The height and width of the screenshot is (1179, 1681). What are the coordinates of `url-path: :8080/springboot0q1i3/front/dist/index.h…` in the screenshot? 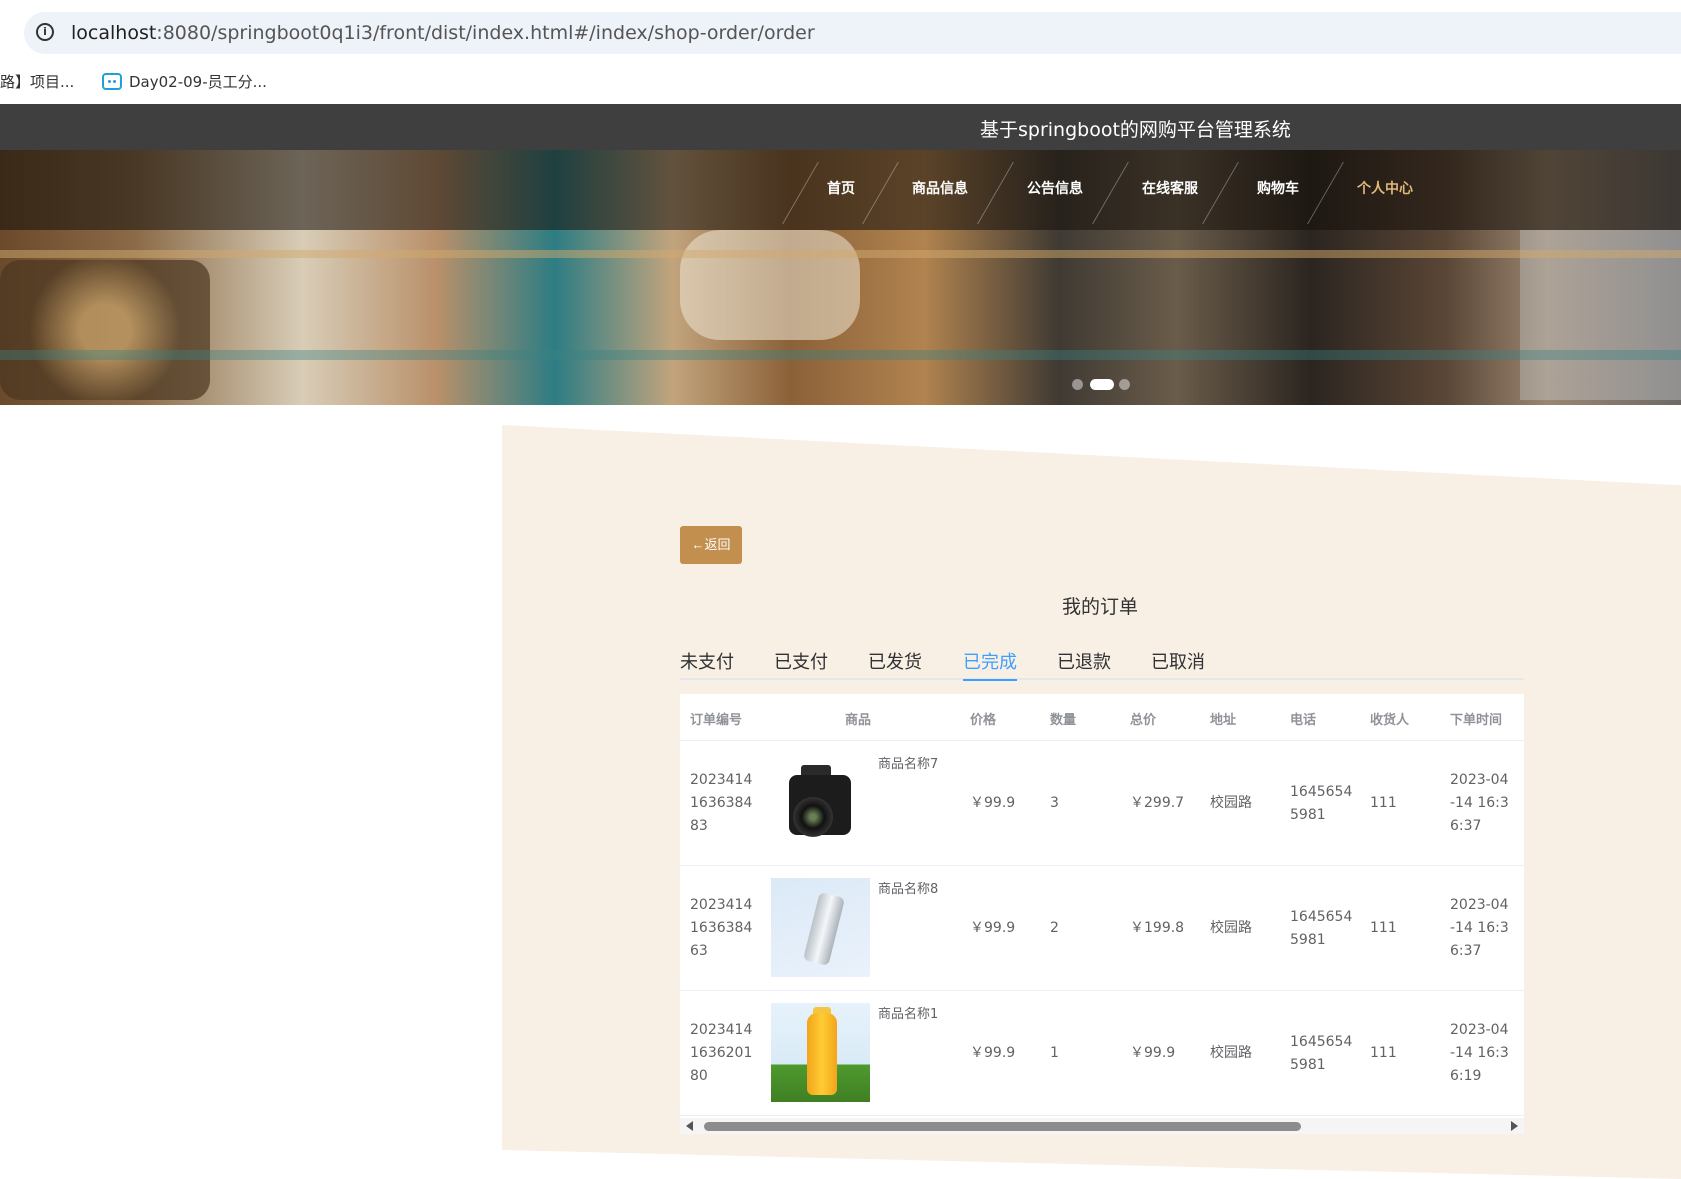 It's located at (485, 33).